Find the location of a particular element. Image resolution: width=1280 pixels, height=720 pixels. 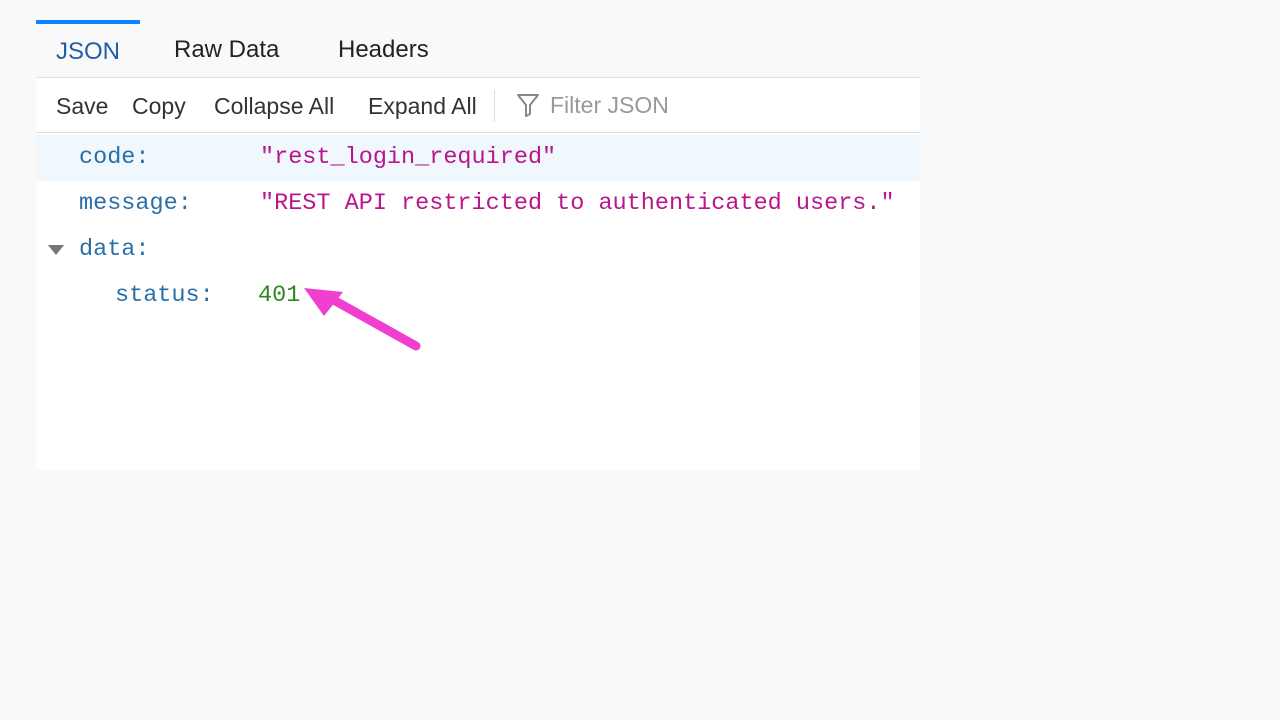

json-key: status: is located at coordinates (164, 295).